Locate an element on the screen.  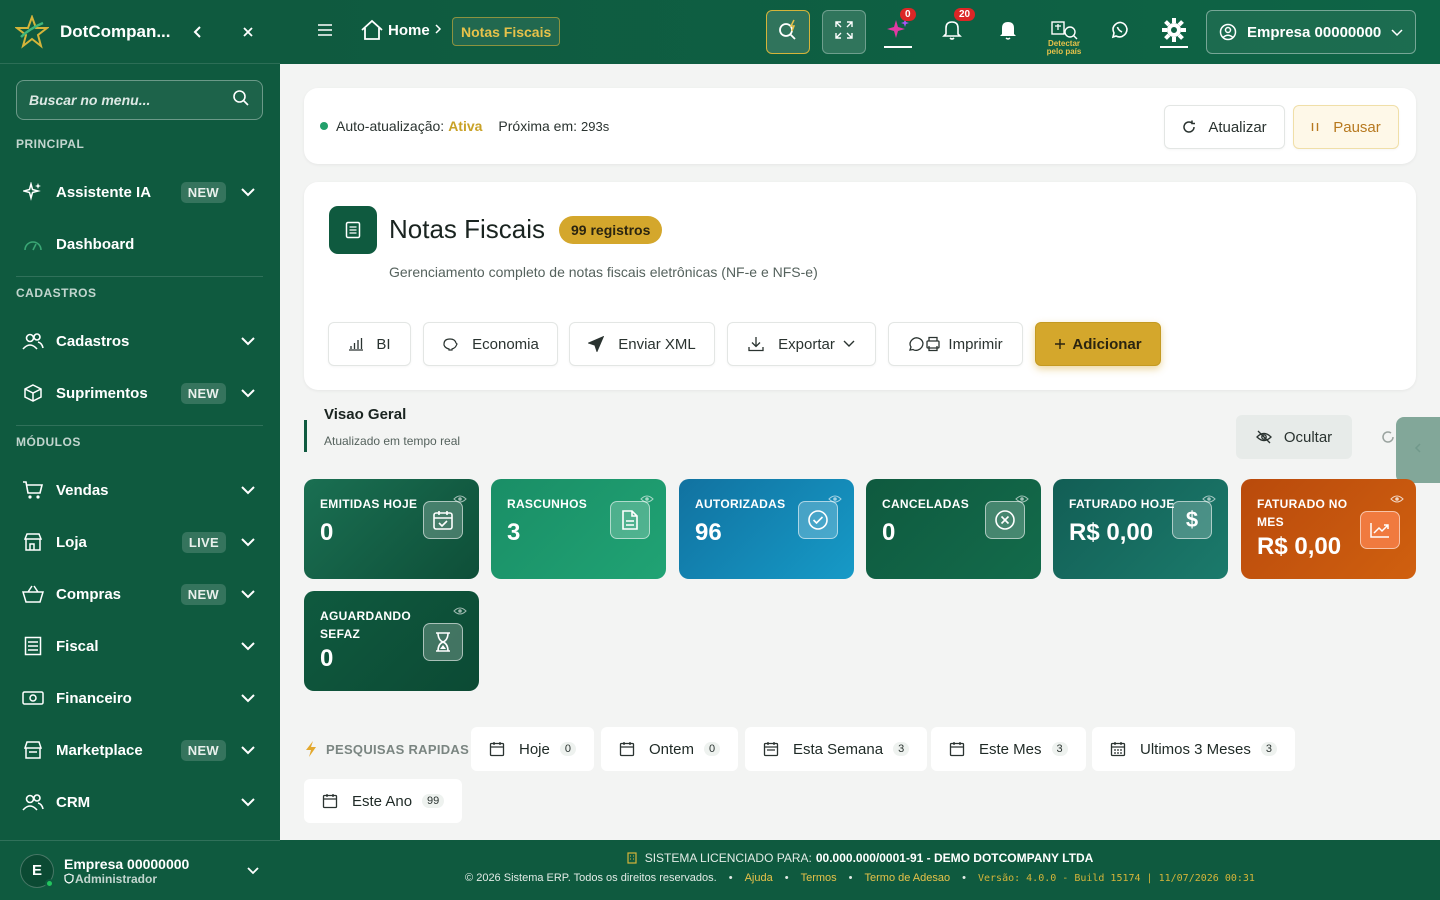
sidebar-item-financeiro: Financeiro is located at coordinates (140, 698).